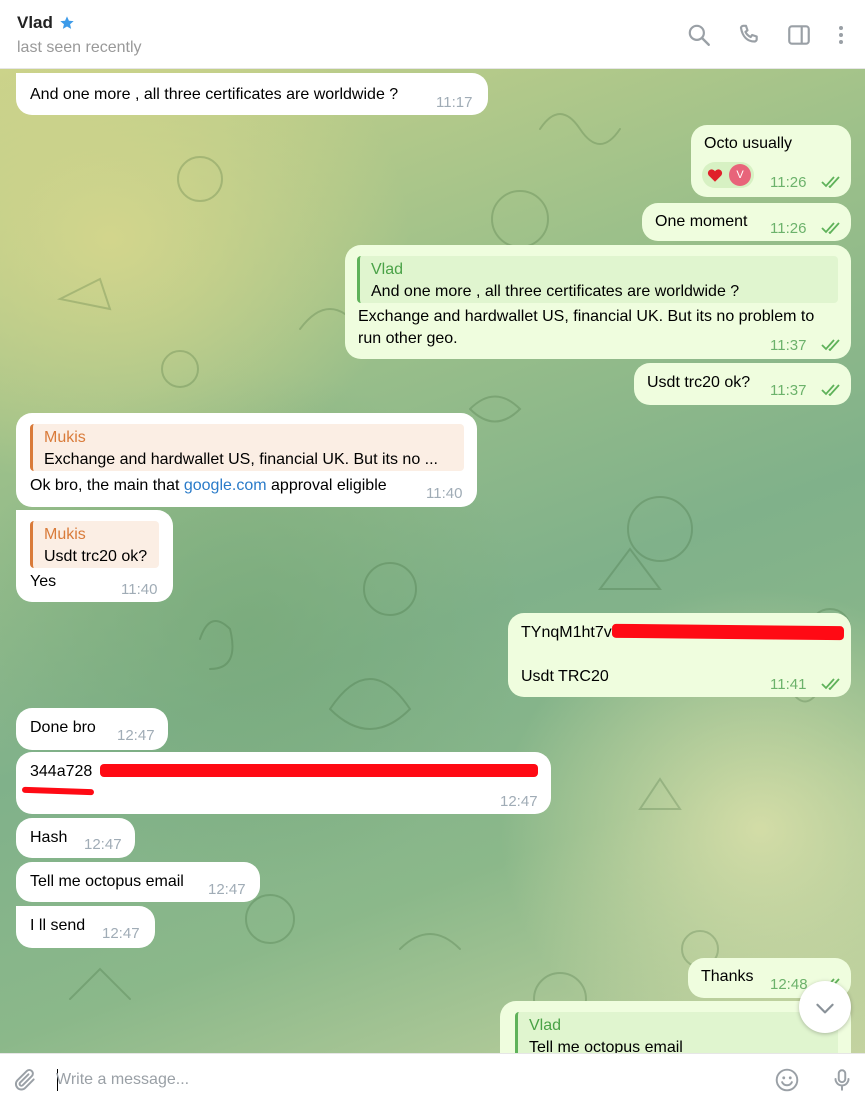  What do you see at coordinates (326, 485) in the screenshot?
I see `message-text-after: approval eligible` at bounding box center [326, 485].